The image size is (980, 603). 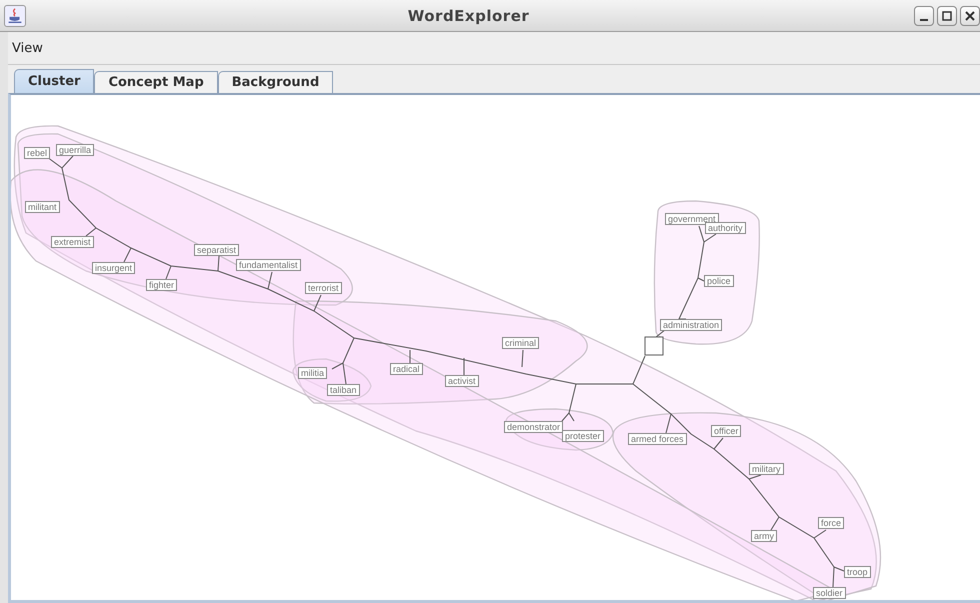 I want to click on node-label: radical, so click(x=406, y=369).